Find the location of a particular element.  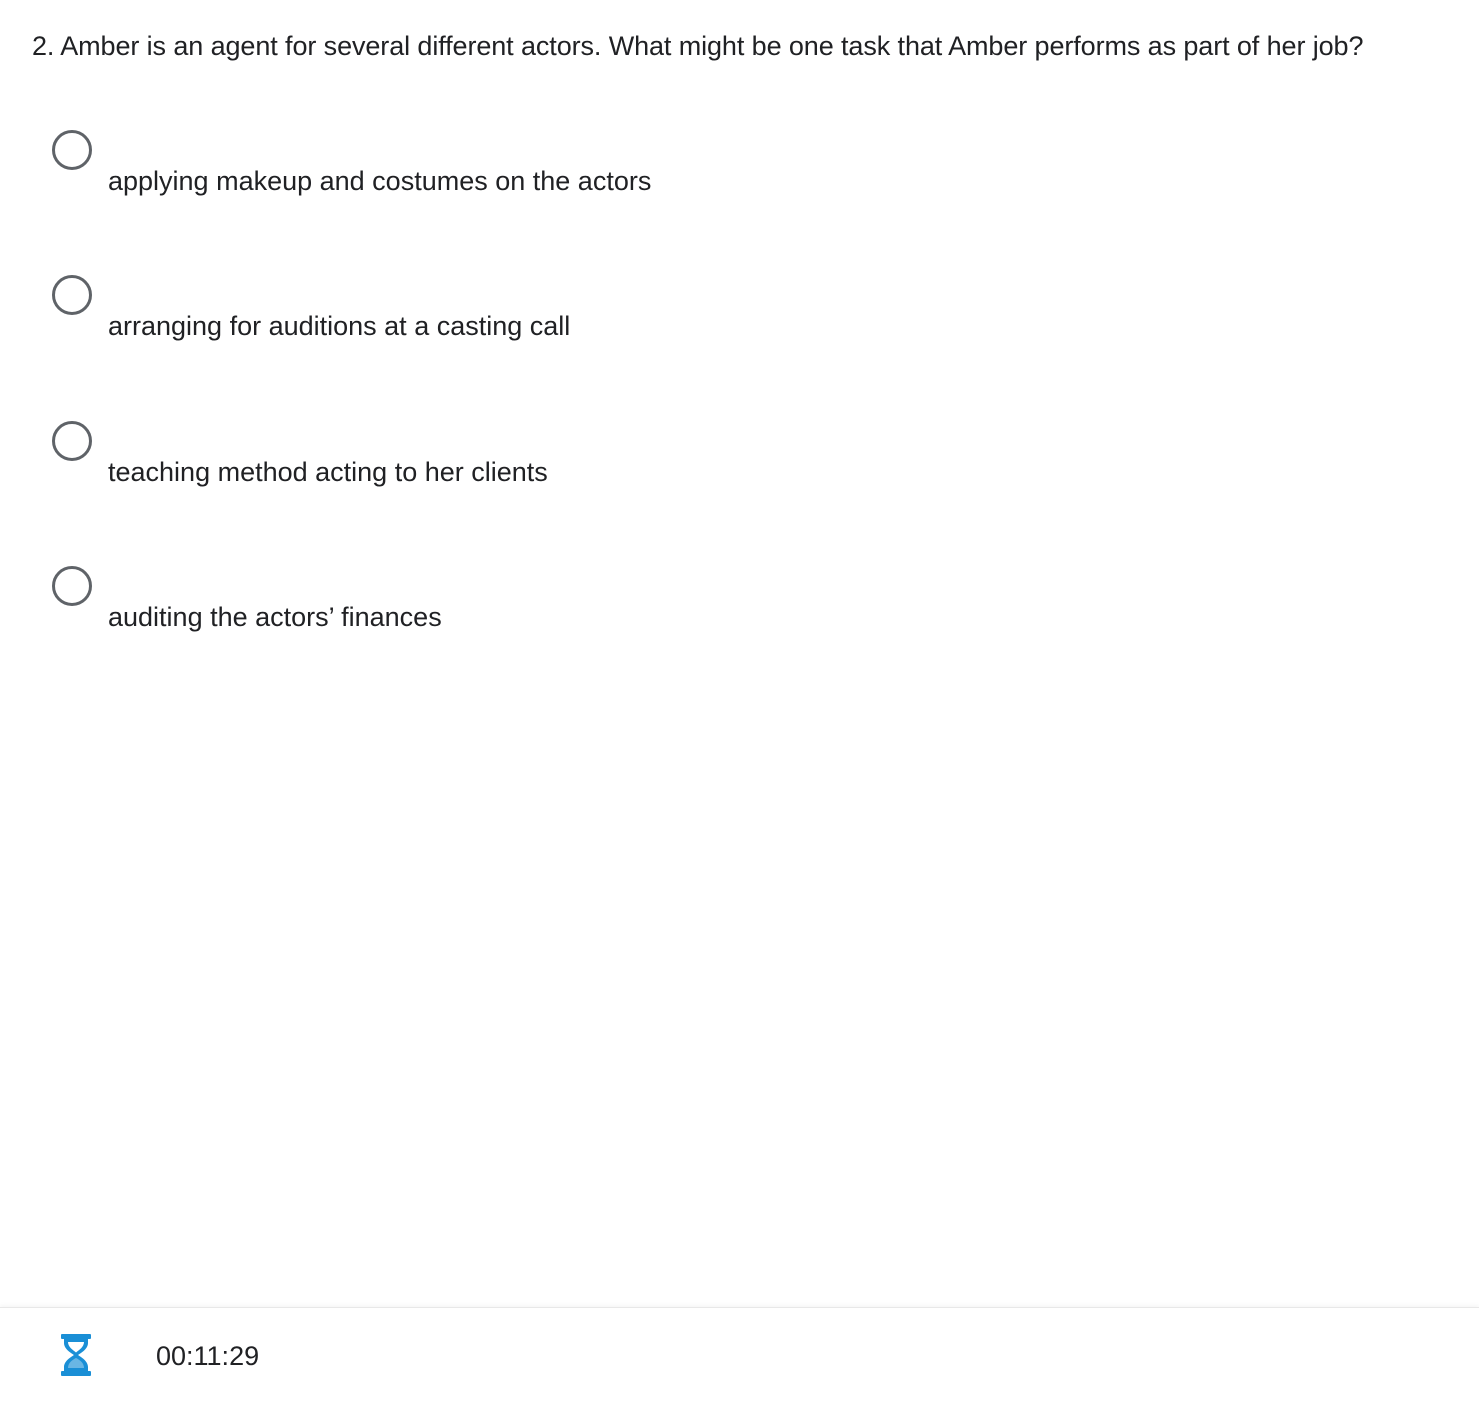

option-label: teaching method acting to her clients is located at coordinates (328, 472).